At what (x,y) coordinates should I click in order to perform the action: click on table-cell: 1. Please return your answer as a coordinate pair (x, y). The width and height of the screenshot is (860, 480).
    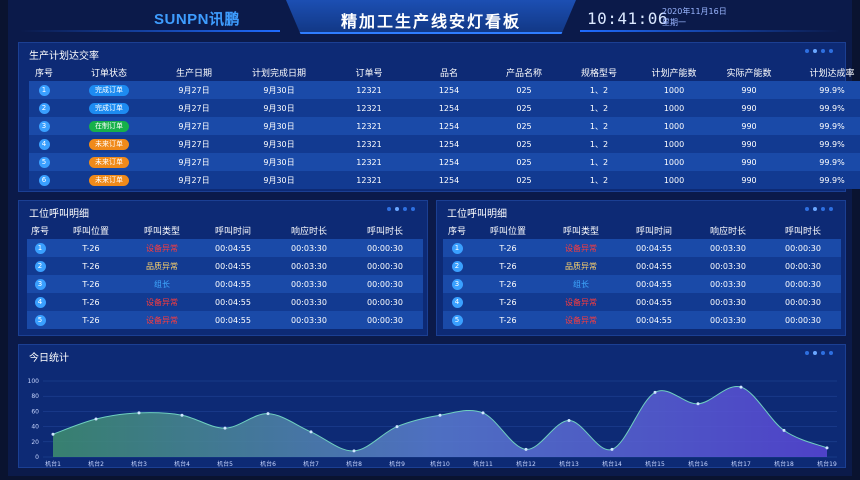
    Looking at the image, I should click on (44, 90).